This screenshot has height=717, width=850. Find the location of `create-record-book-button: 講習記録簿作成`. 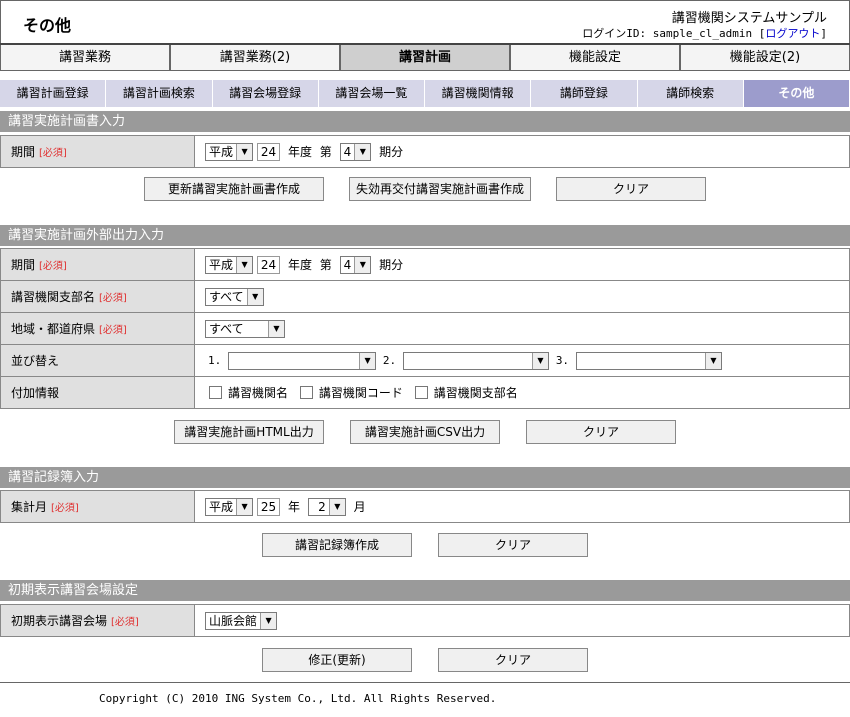

create-record-book-button: 講習記録簿作成 is located at coordinates (337, 545).